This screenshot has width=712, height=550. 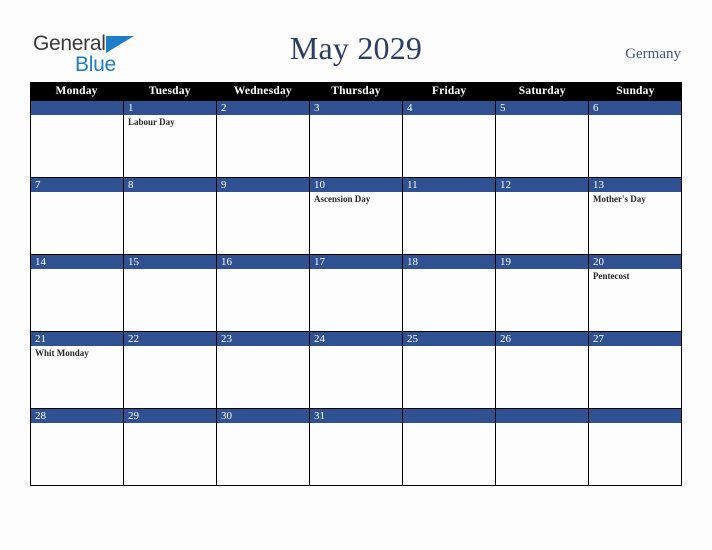 What do you see at coordinates (542, 293) in the screenshot?
I see `day-cell: 19` at bounding box center [542, 293].